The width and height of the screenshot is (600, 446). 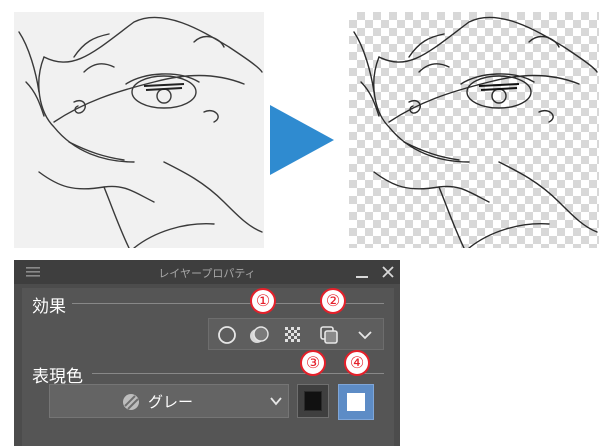 I want to click on gray-sphere-icon, so click(x=131, y=402).